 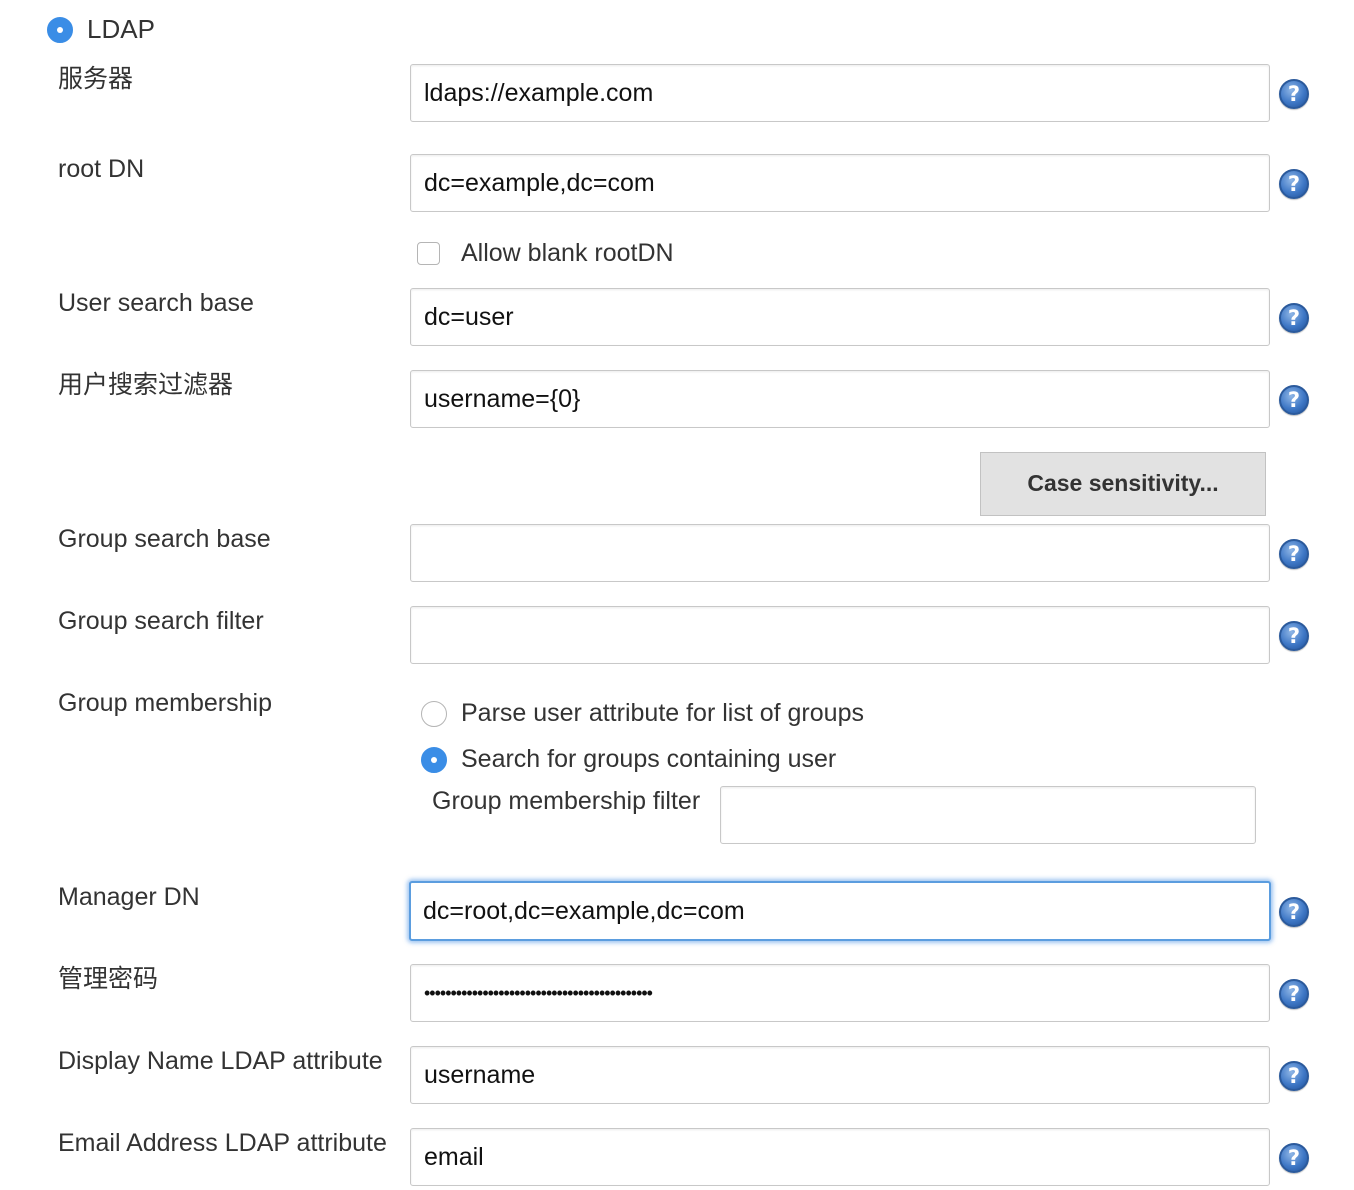 What do you see at coordinates (164, 539) in the screenshot?
I see `group-search-base-label: Group search base` at bounding box center [164, 539].